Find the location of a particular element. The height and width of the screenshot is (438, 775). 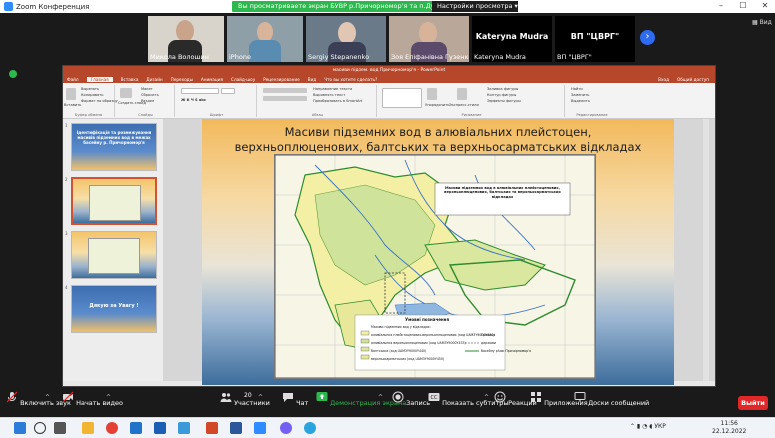

tab-home: Главная is located at coordinates (99, 79).